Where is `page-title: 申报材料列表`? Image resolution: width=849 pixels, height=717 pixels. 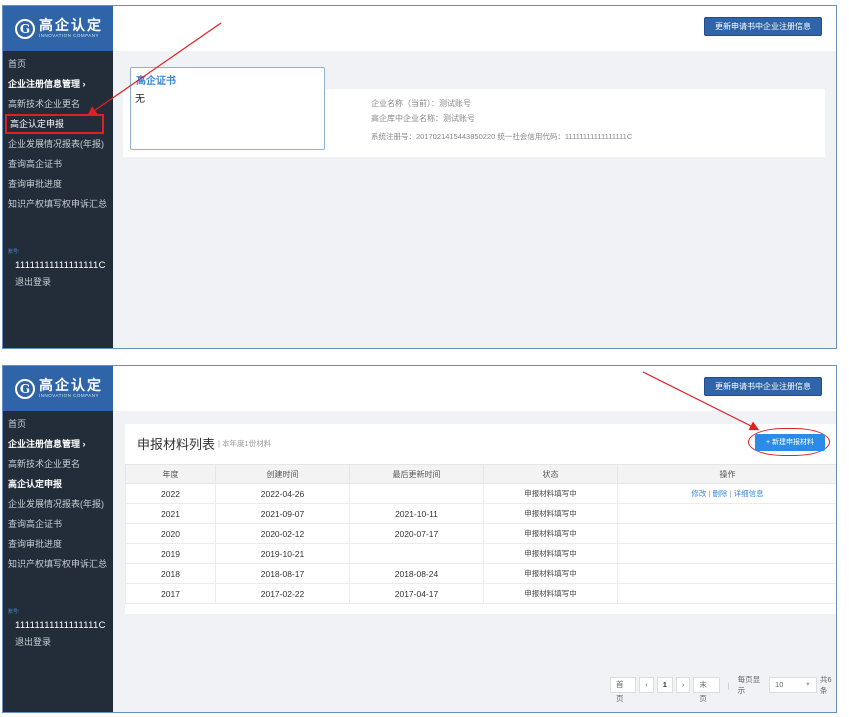
page-title: 申报材料列表 is located at coordinates (176, 444).